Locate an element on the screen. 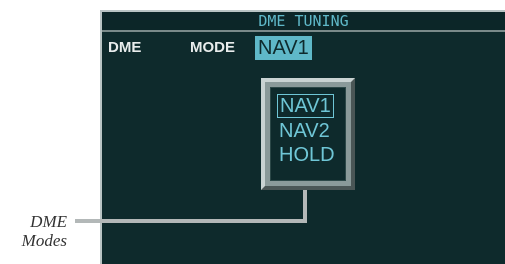  mode-option-nav2: NAV2 is located at coordinates (304, 131).